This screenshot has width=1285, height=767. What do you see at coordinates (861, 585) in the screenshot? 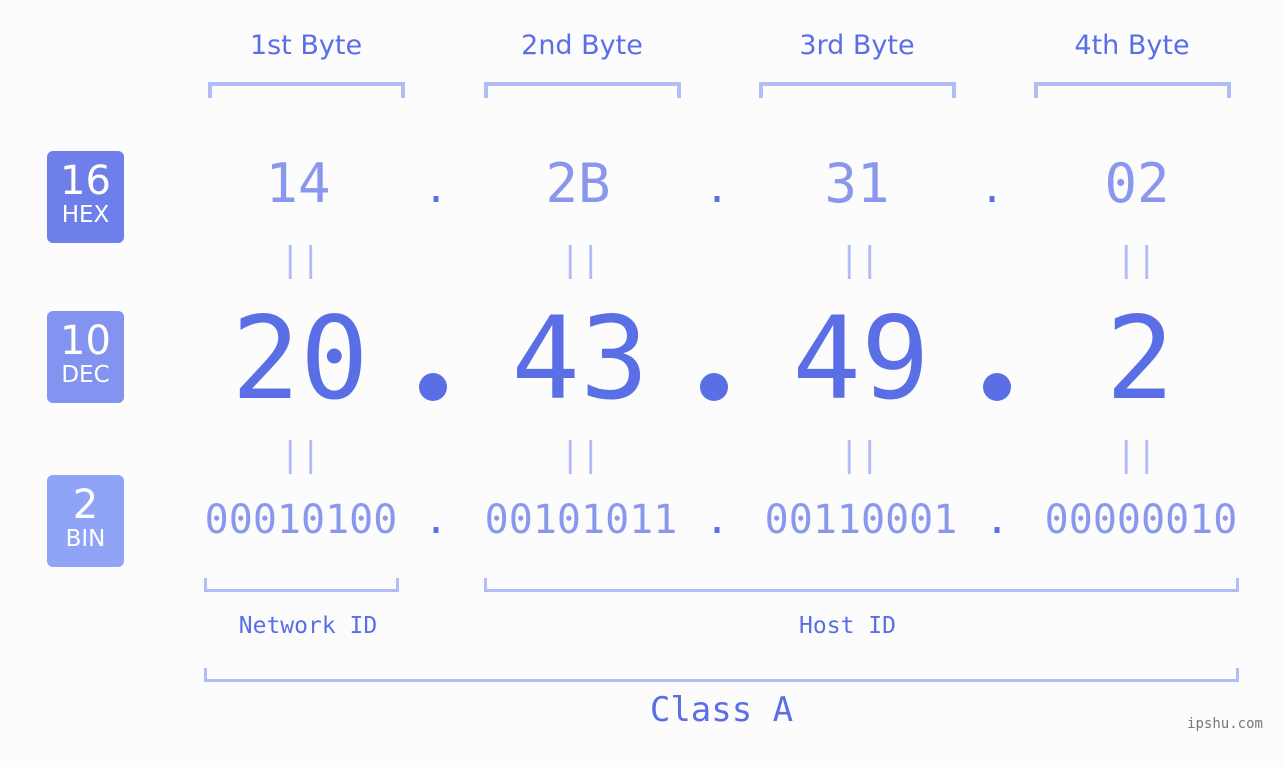
I see `host-id-bracket` at bounding box center [861, 585].